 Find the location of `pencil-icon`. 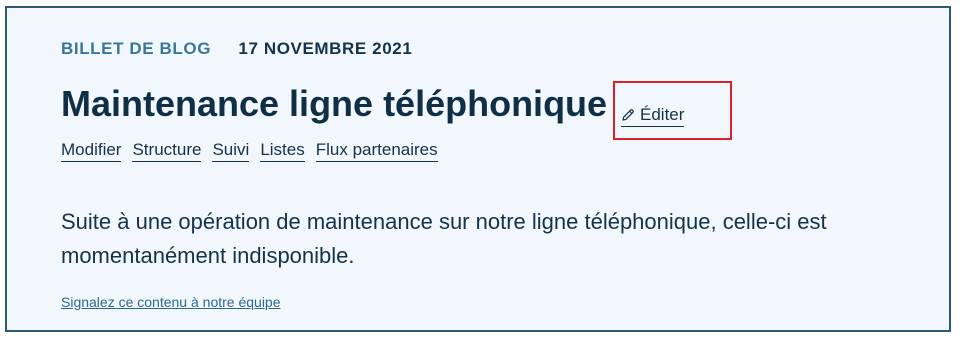

pencil-icon is located at coordinates (628, 114).